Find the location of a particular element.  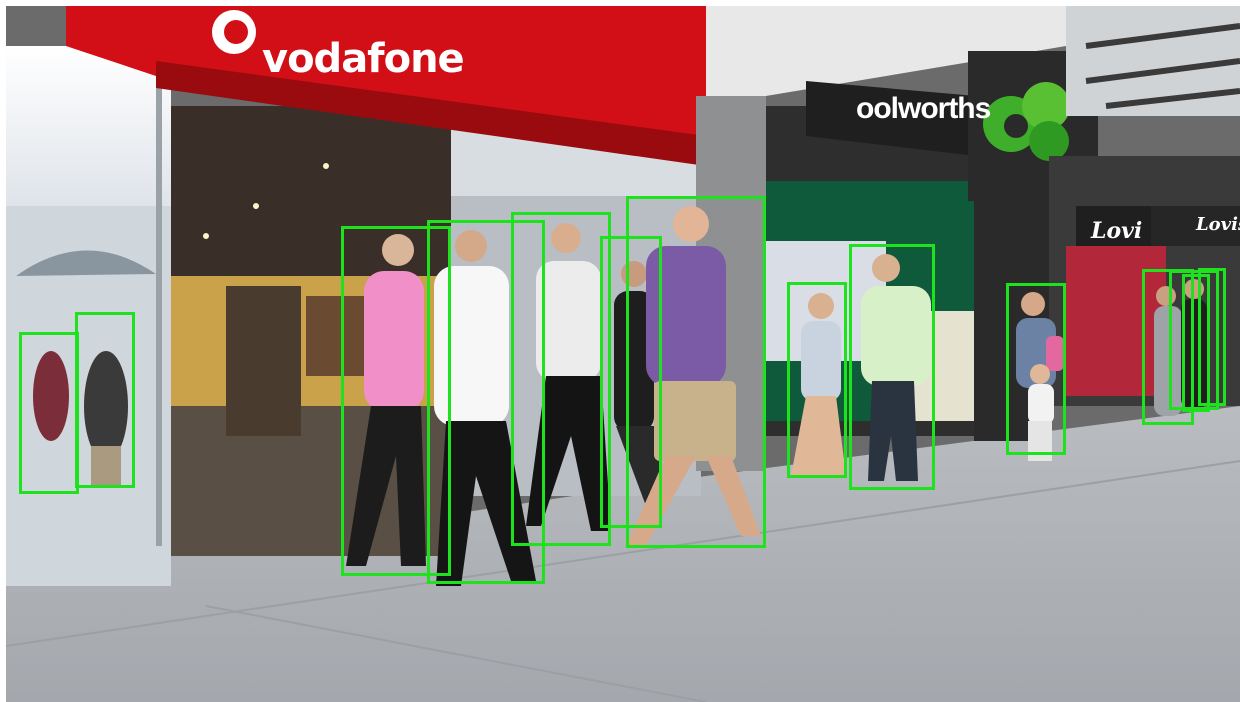

lovisa-sign-text-2: Lovisa is located at coordinates (1218, 224).